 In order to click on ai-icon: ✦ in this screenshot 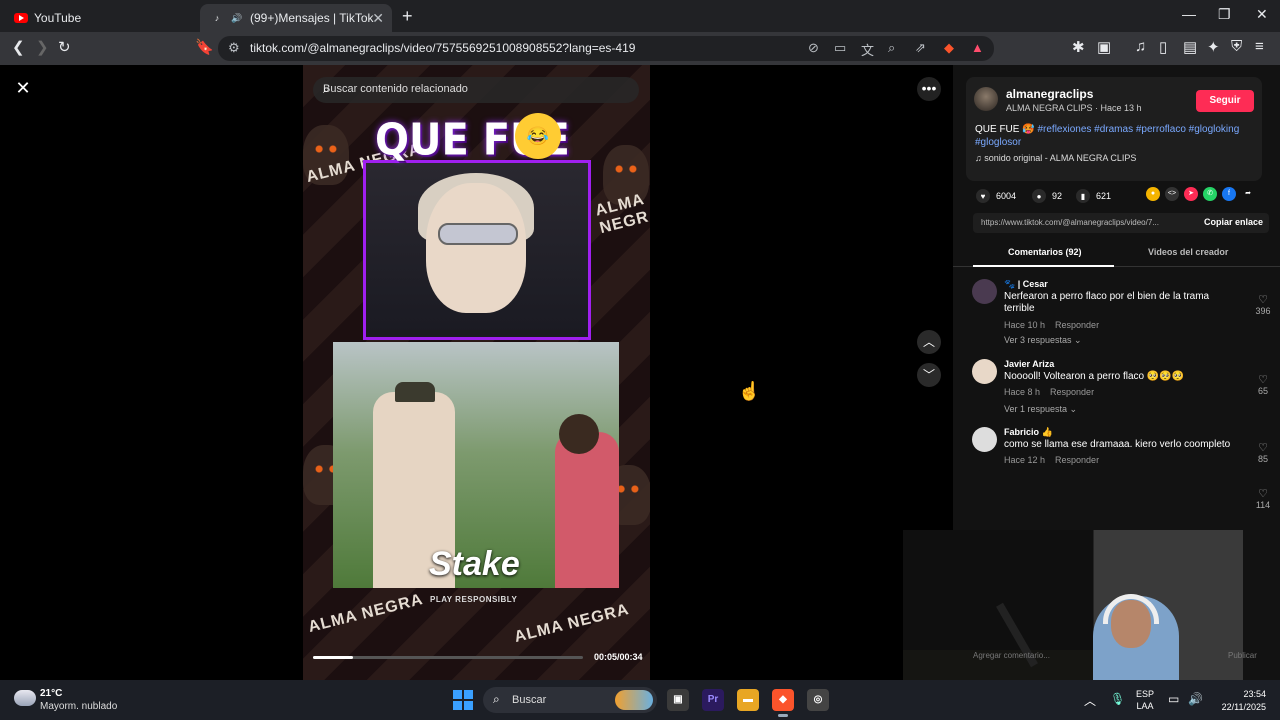, I will do `click(1213, 47)`.